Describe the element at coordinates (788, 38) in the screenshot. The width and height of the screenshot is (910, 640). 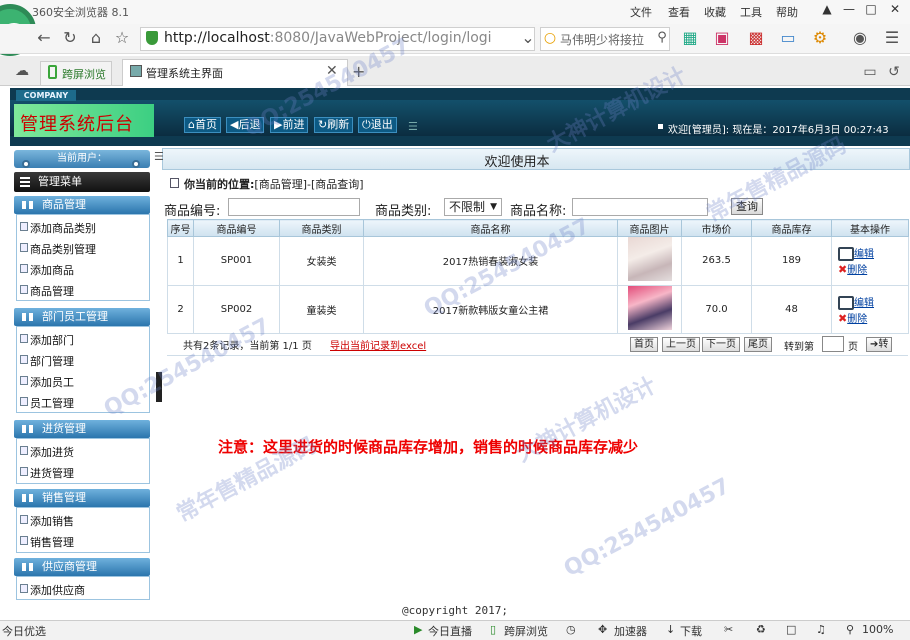
I see `extension-translate-icon: ▭` at that location.